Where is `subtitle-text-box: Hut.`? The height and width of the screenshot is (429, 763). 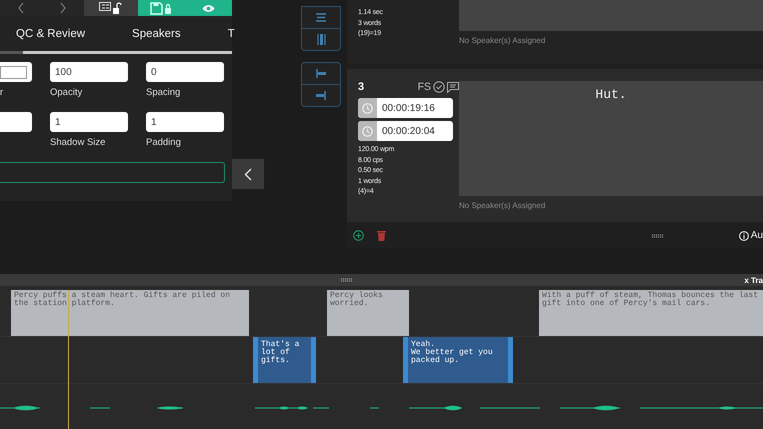
subtitle-text-box: Hut. is located at coordinates (611, 138).